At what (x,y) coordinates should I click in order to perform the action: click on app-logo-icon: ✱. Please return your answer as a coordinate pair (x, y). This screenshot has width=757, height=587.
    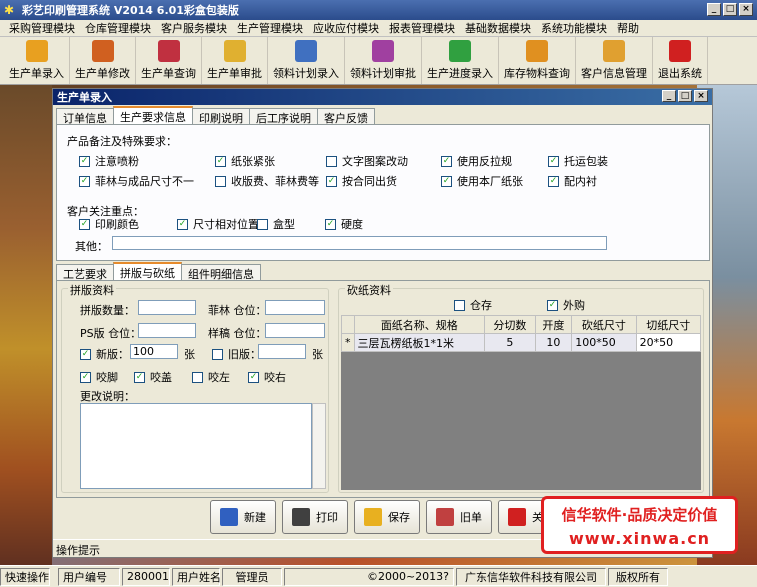
    Looking at the image, I should click on (9, 10).